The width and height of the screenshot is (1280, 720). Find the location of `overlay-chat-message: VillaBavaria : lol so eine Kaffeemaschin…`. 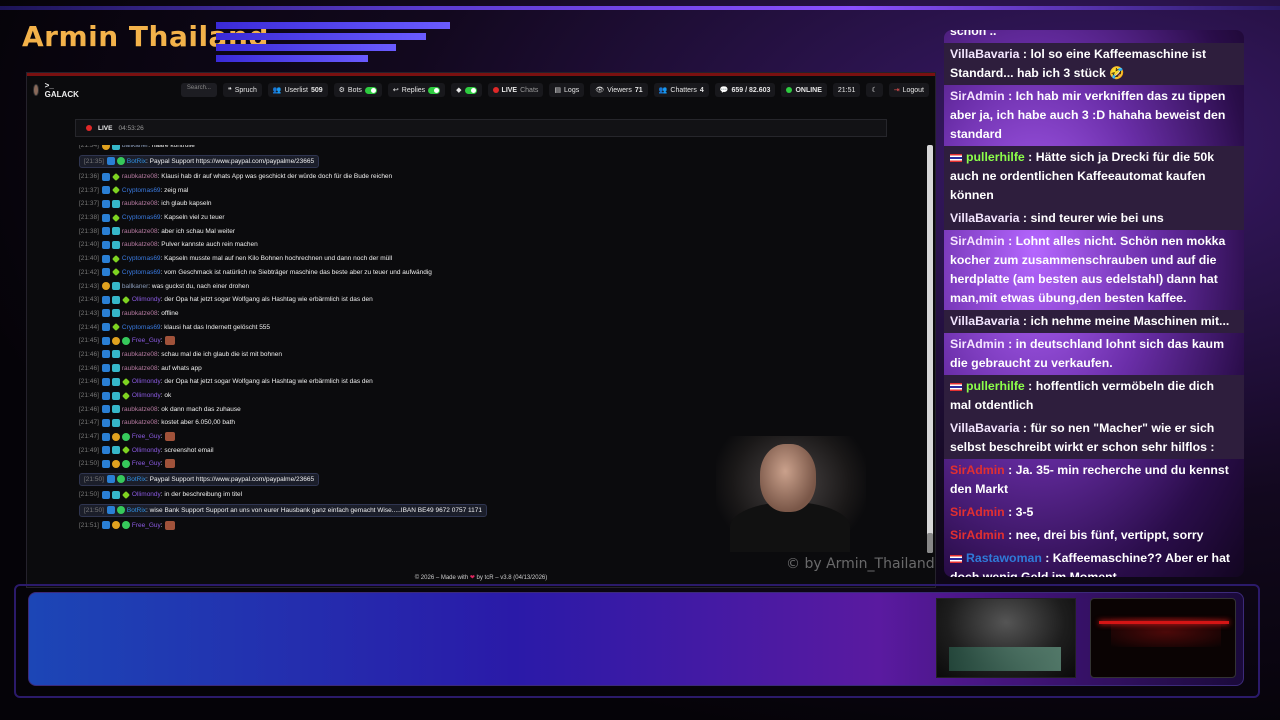

overlay-chat-message: VillaBavaria : lol so eine Kaffeemaschin… is located at coordinates (1094, 64).